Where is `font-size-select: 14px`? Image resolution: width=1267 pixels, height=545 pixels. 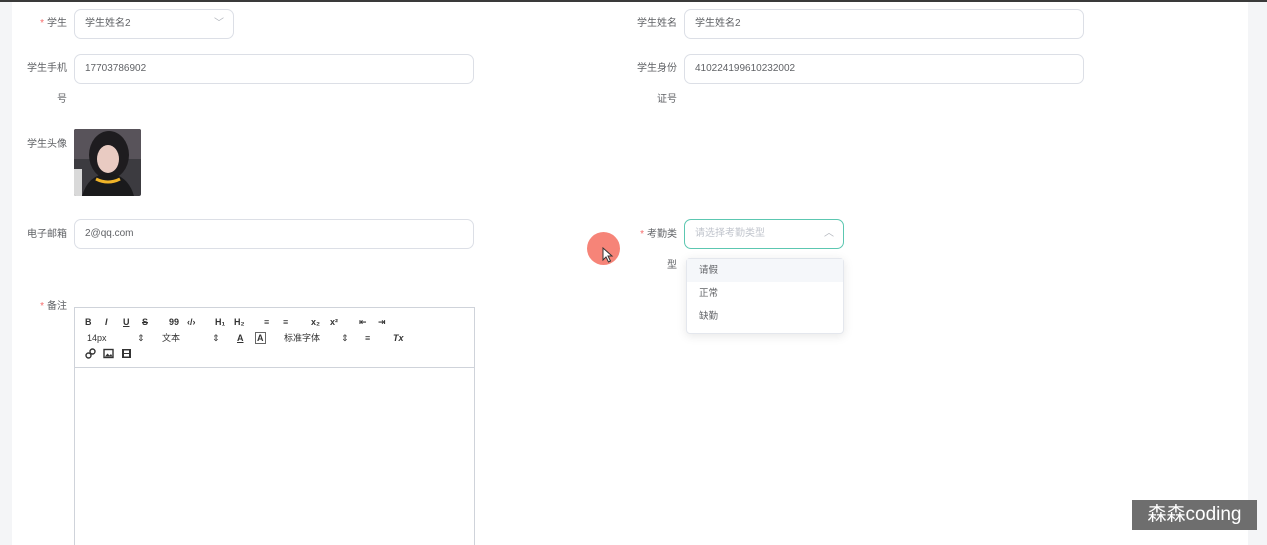
font-size-select: 14px is located at coordinates (97, 338).